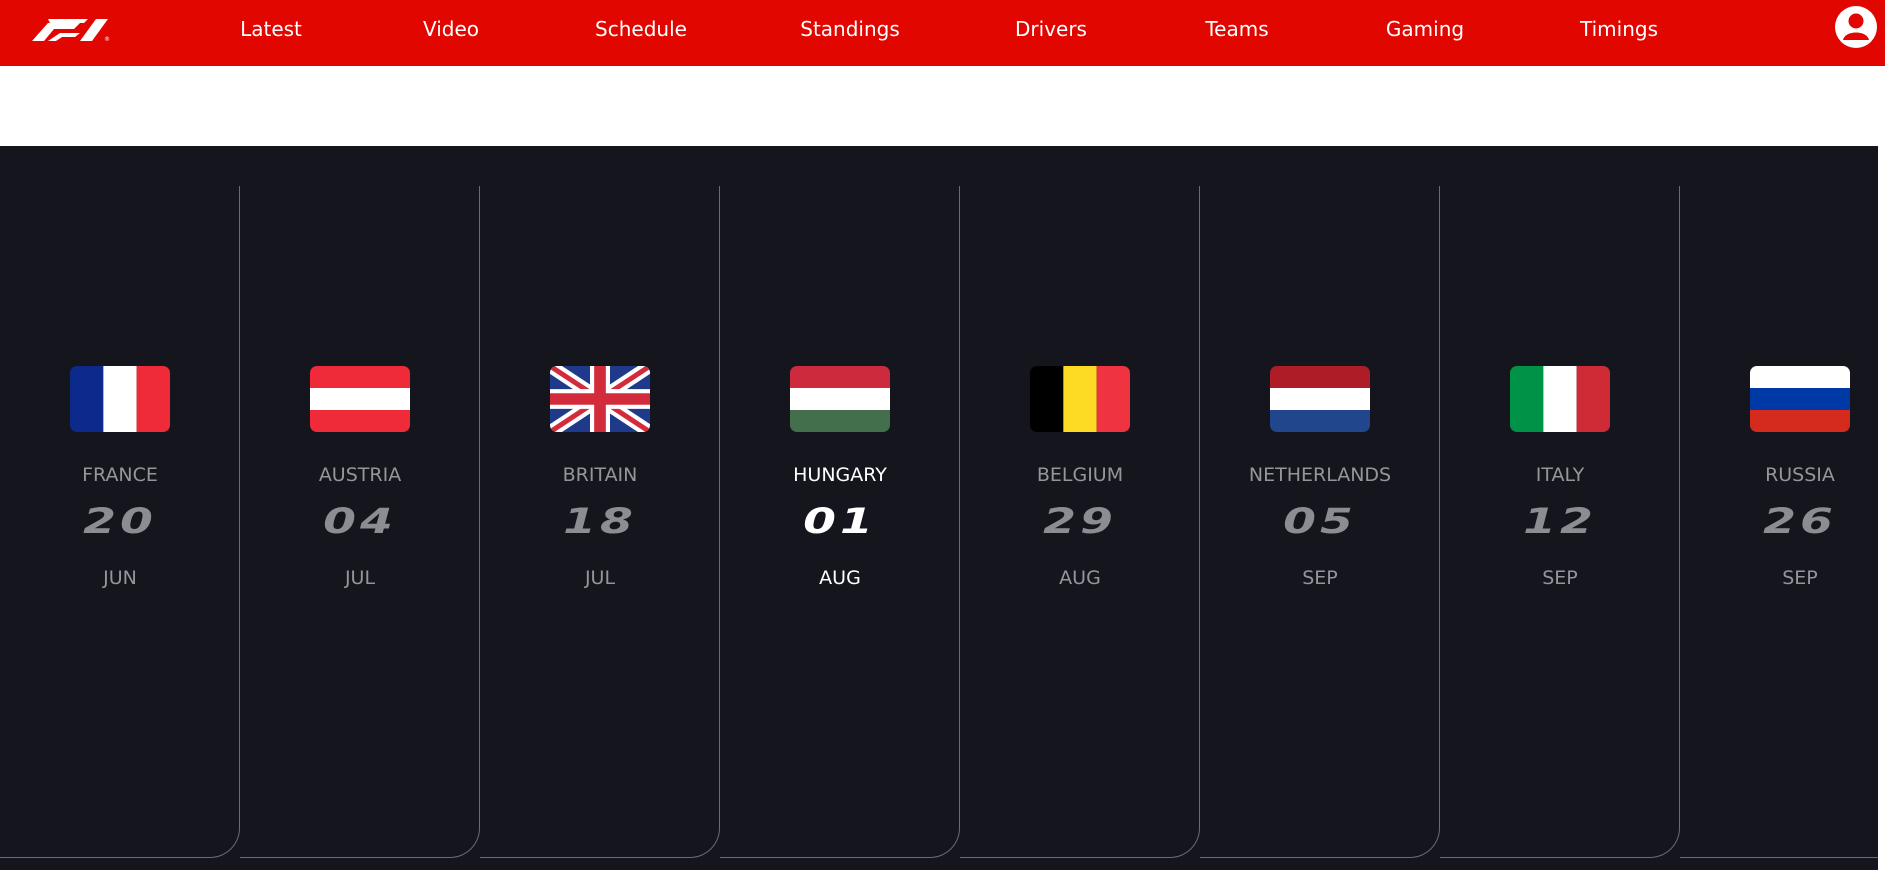 The image size is (1885, 870). I want to click on page-edge, so click(1881, 508).